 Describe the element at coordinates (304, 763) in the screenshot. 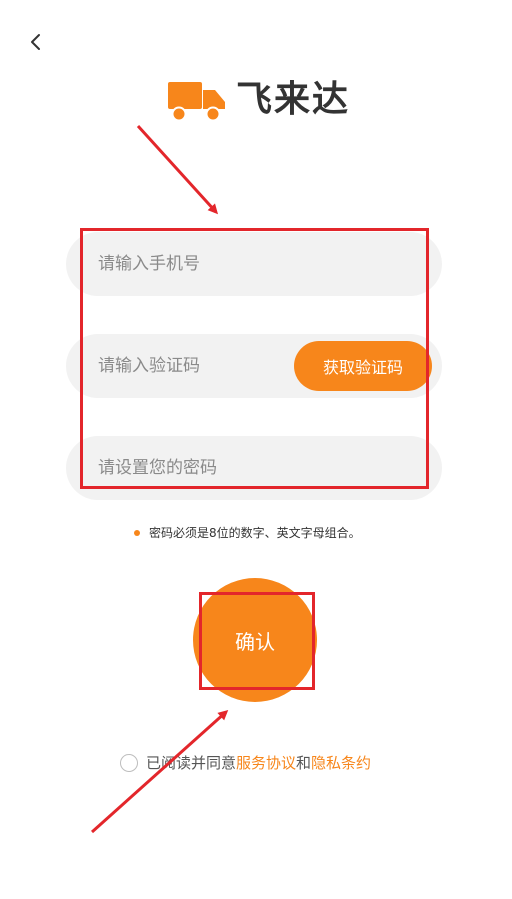

I see `agreement-conjunction: 和` at that location.